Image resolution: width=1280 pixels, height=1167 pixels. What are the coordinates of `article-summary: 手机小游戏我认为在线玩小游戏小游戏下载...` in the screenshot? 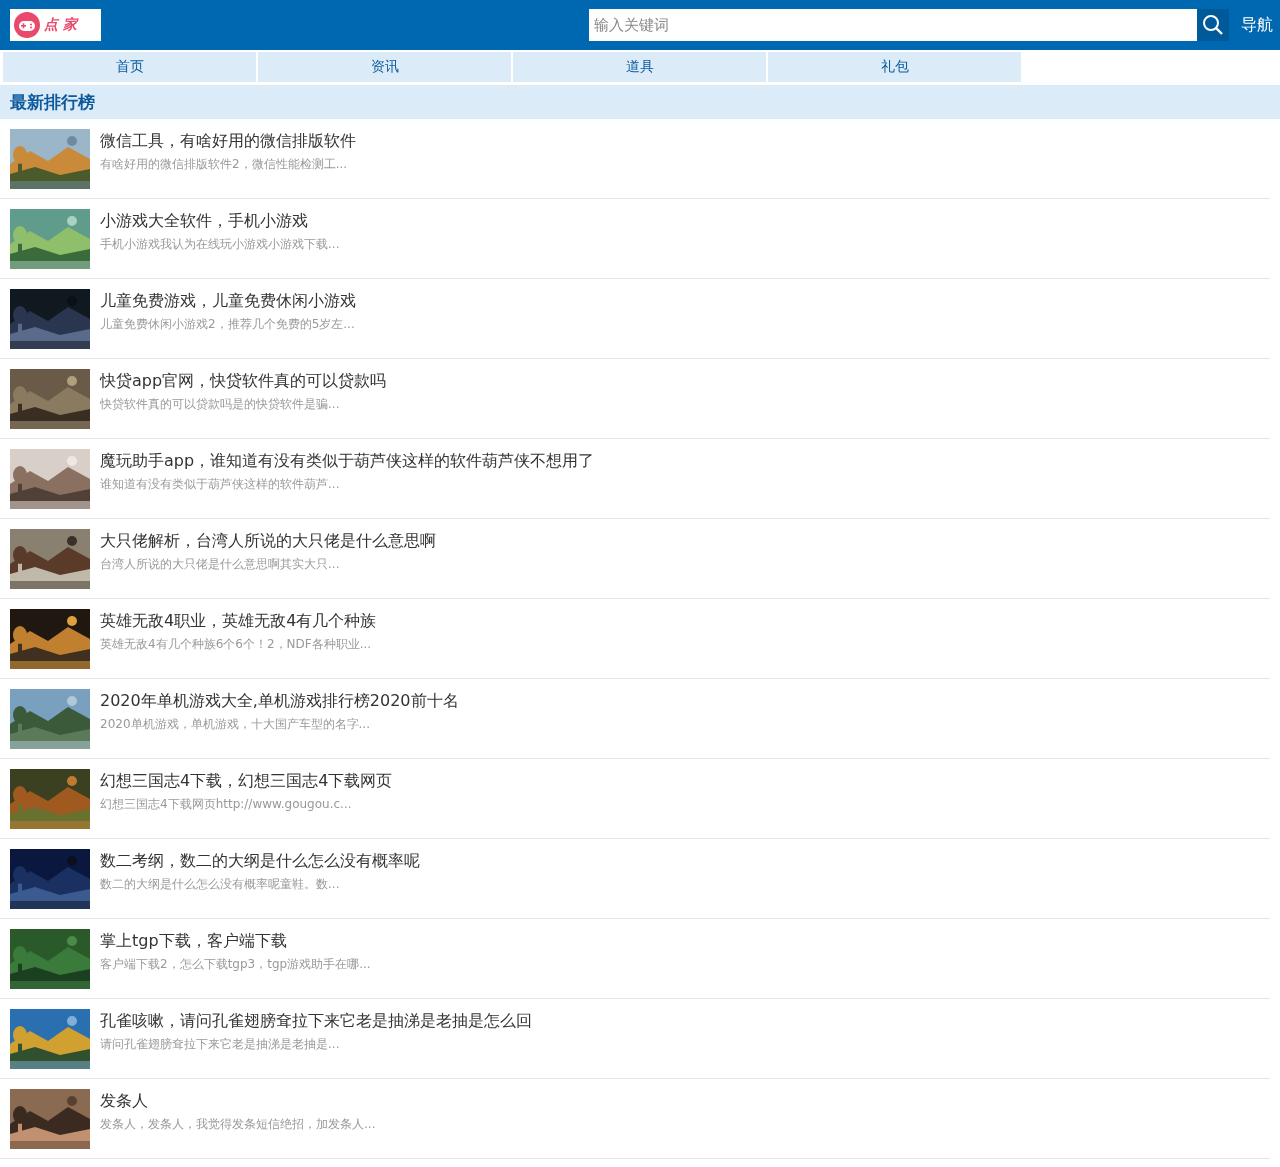 It's located at (220, 244).